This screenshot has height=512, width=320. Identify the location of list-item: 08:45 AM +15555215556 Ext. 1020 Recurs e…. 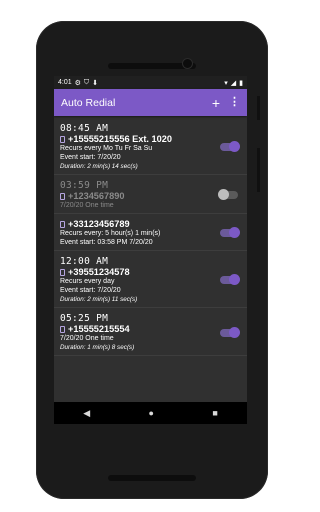
(150, 147).